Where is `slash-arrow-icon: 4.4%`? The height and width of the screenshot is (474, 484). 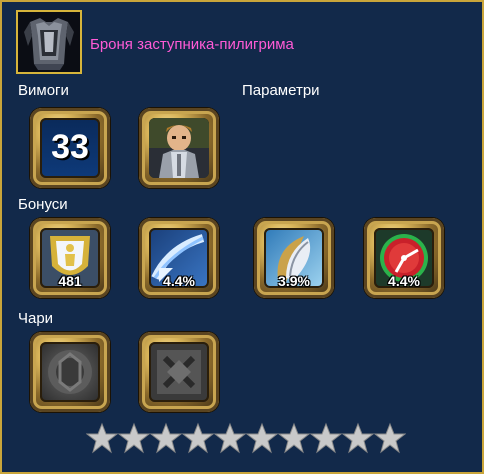 slash-arrow-icon: 4.4% is located at coordinates (179, 258).